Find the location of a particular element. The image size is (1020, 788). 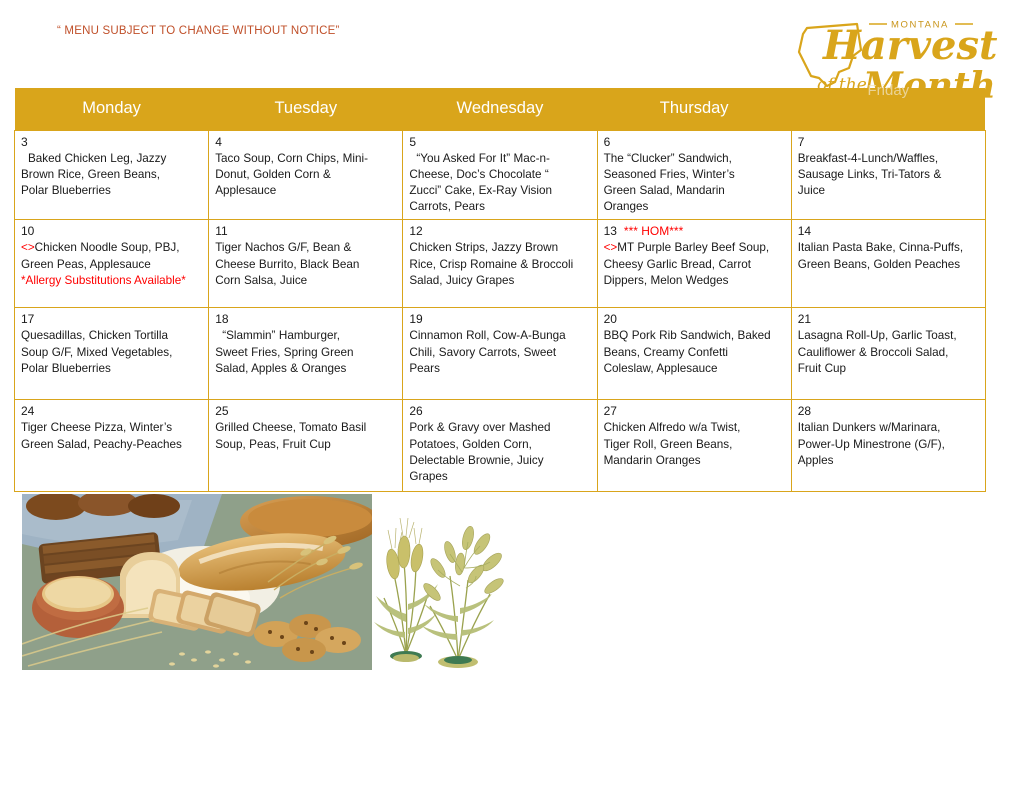

menu-line: Sausage Links, Tri-Tators & is located at coordinates (869, 174).